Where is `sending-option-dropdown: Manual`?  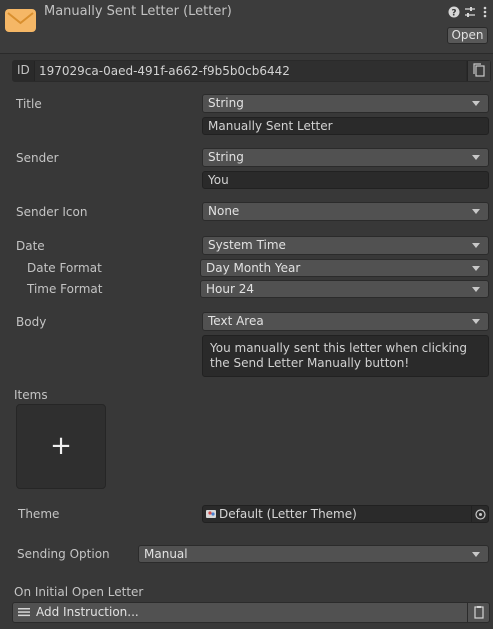 sending-option-dropdown: Manual is located at coordinates (313, 554).